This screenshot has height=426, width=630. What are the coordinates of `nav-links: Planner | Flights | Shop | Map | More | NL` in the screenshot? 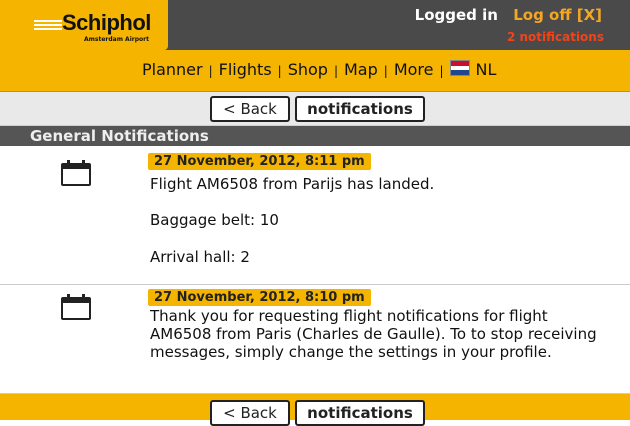 It's located at (319, 69).